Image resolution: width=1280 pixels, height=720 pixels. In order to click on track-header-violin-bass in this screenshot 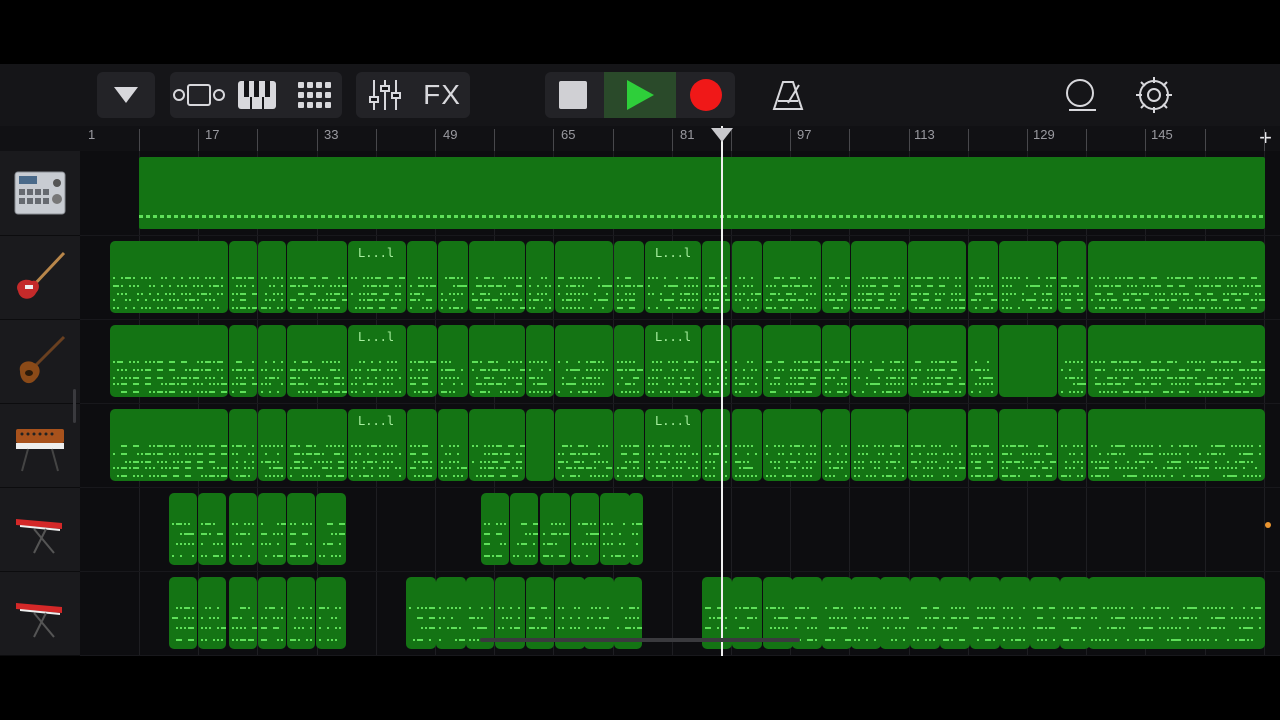, I will do `click(40, 361)`.